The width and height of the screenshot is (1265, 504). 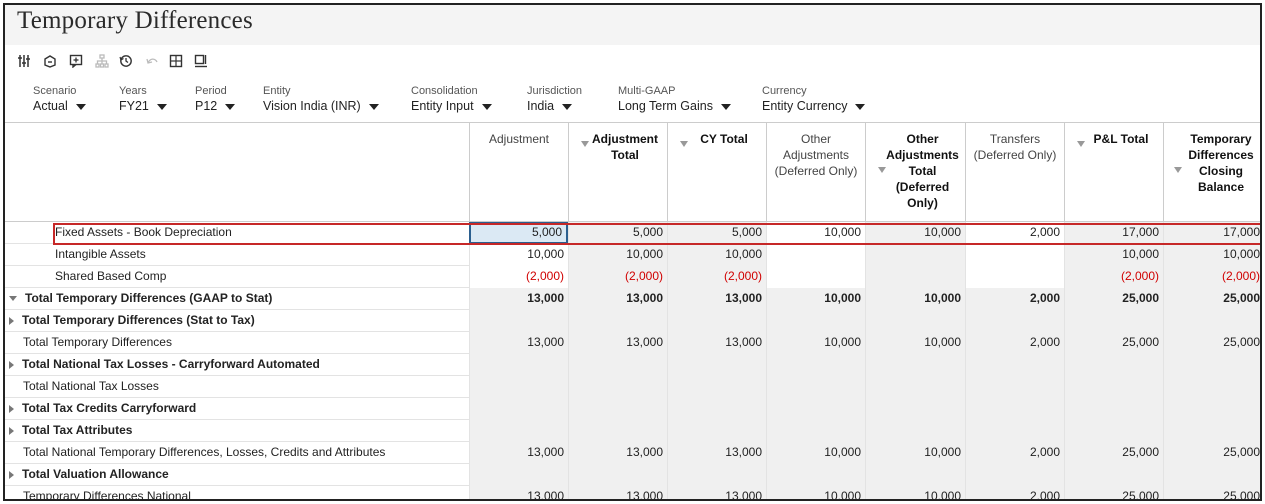 What do you see at coordinates (518, 233) in the screenshot?
I see `value-cell: 5,000` at bounding box center [518, 233].